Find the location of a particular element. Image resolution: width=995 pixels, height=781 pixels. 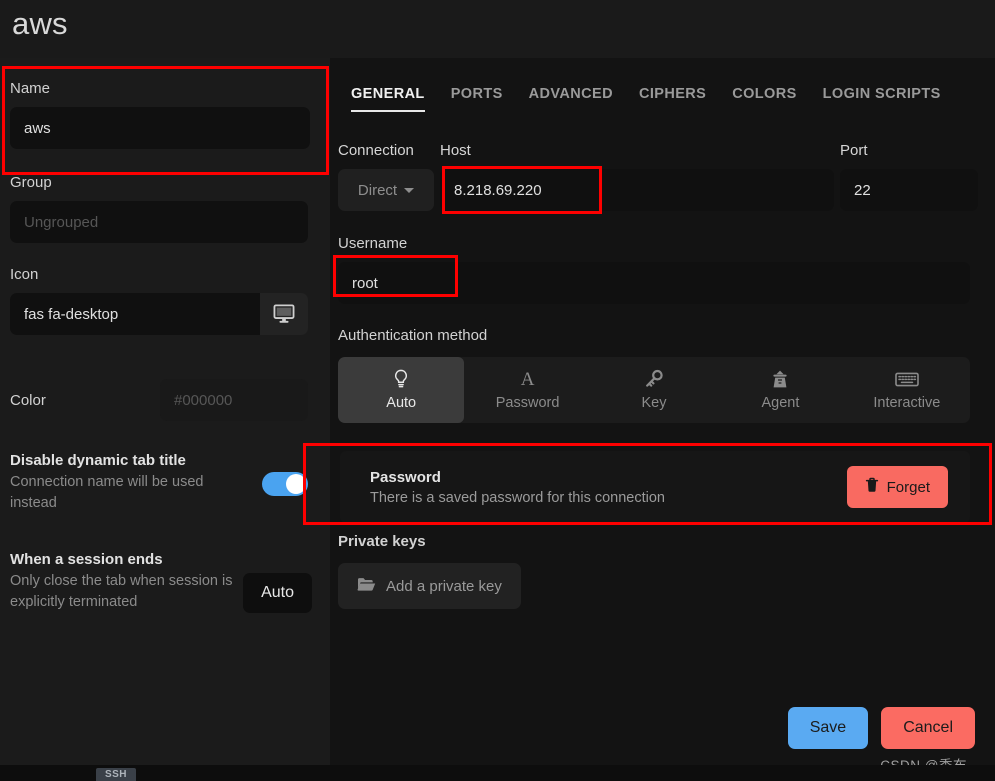

username-input: root is located at coordinates (654, 283).